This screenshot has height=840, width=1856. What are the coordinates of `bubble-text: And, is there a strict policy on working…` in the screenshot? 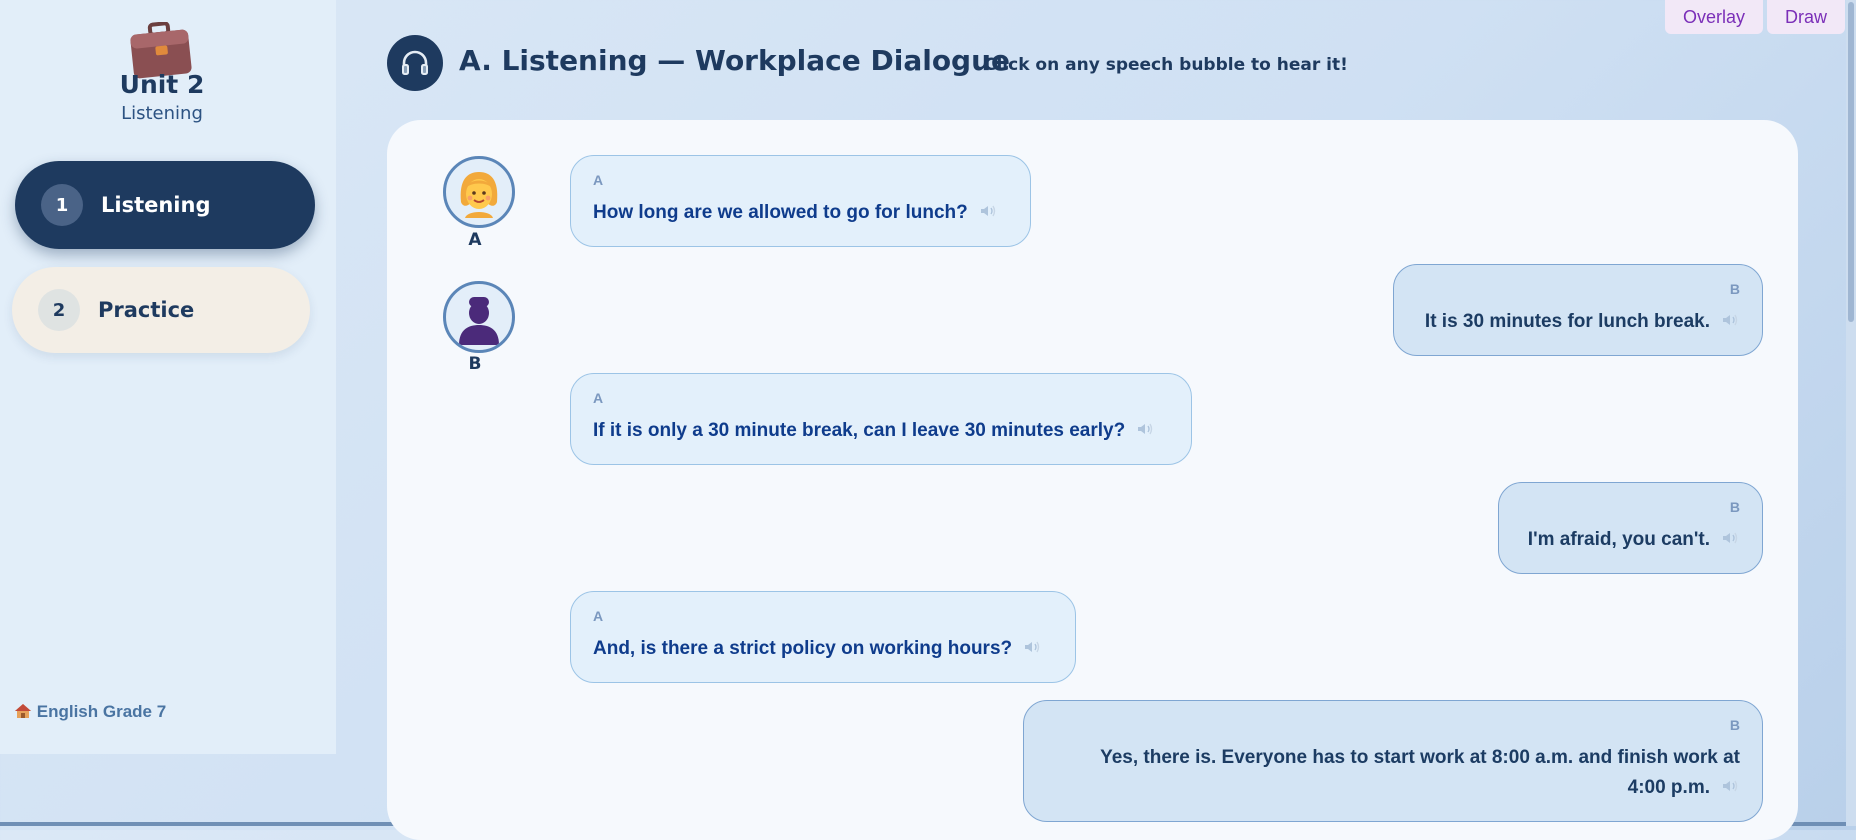 It's located at (803, 649).